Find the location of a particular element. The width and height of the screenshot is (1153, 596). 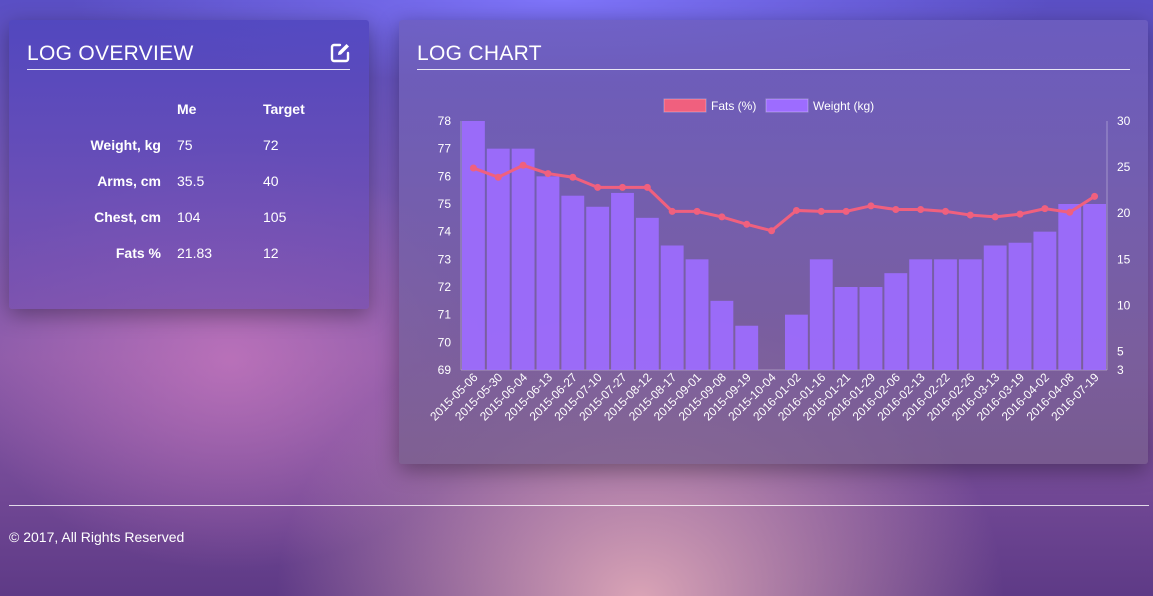

legend-label: Weight (kg) is located at coordinates (843, 106).